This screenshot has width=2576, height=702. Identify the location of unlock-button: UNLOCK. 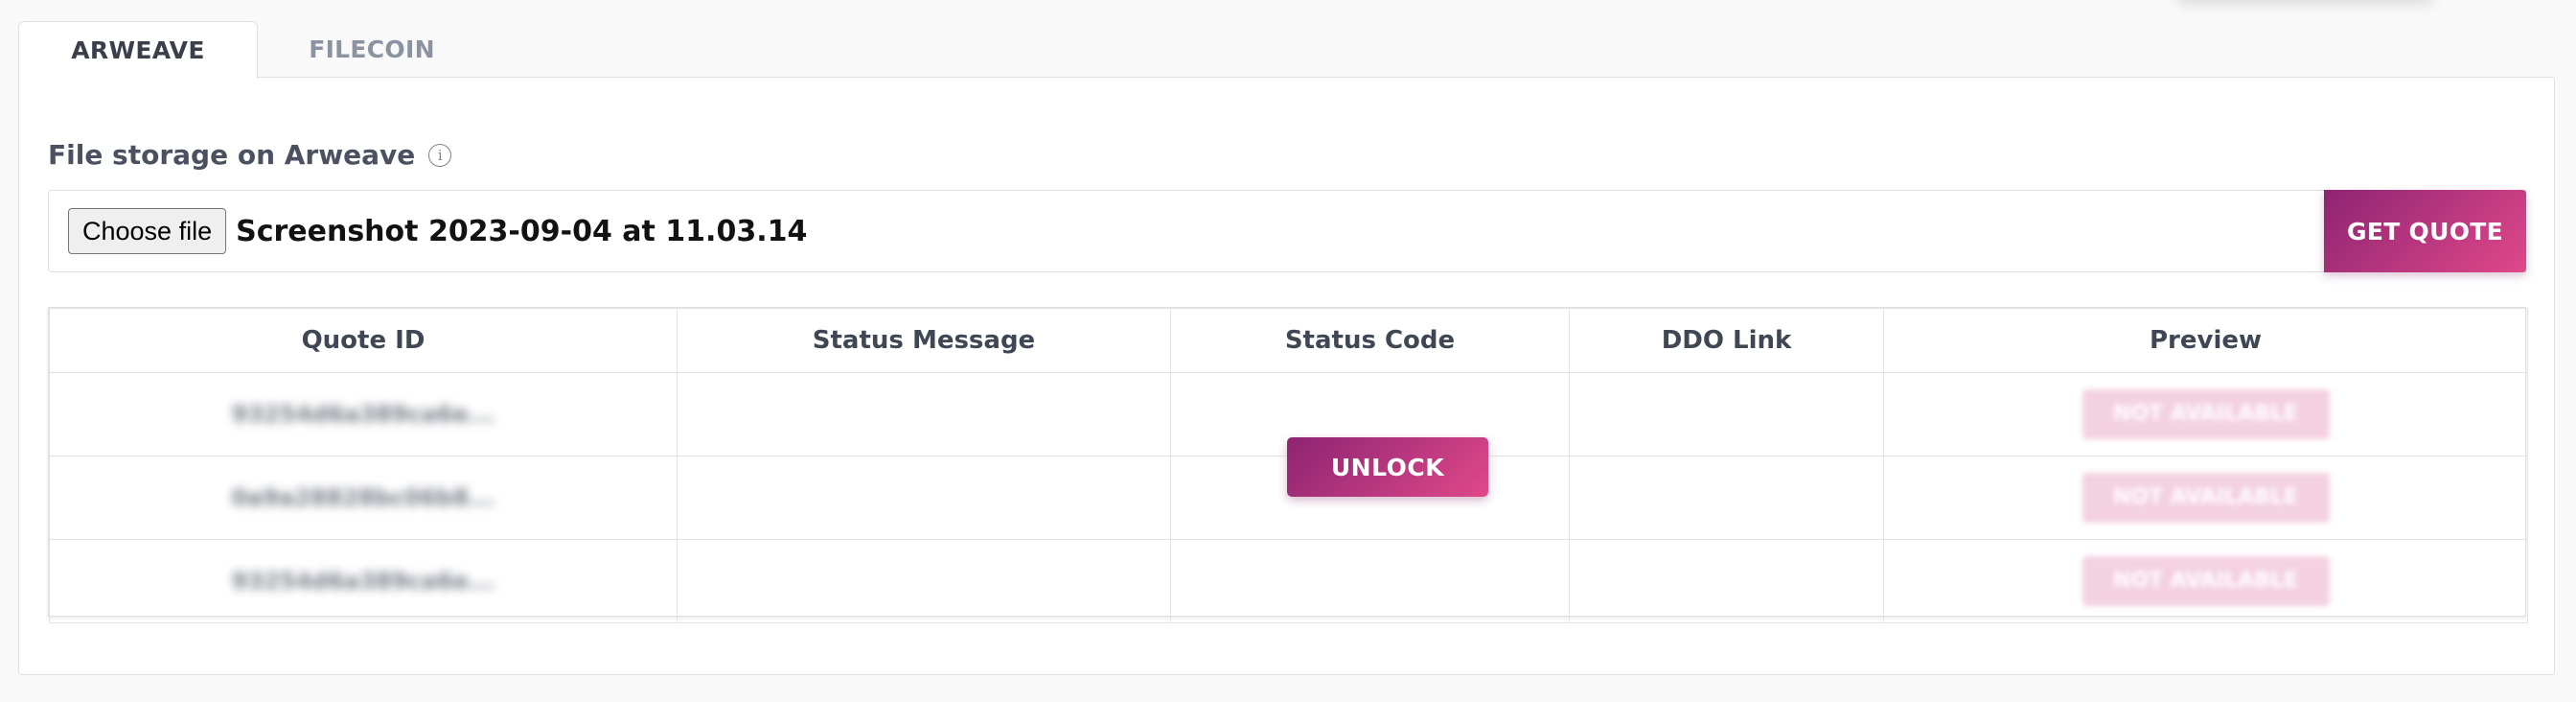
(1387, 467).